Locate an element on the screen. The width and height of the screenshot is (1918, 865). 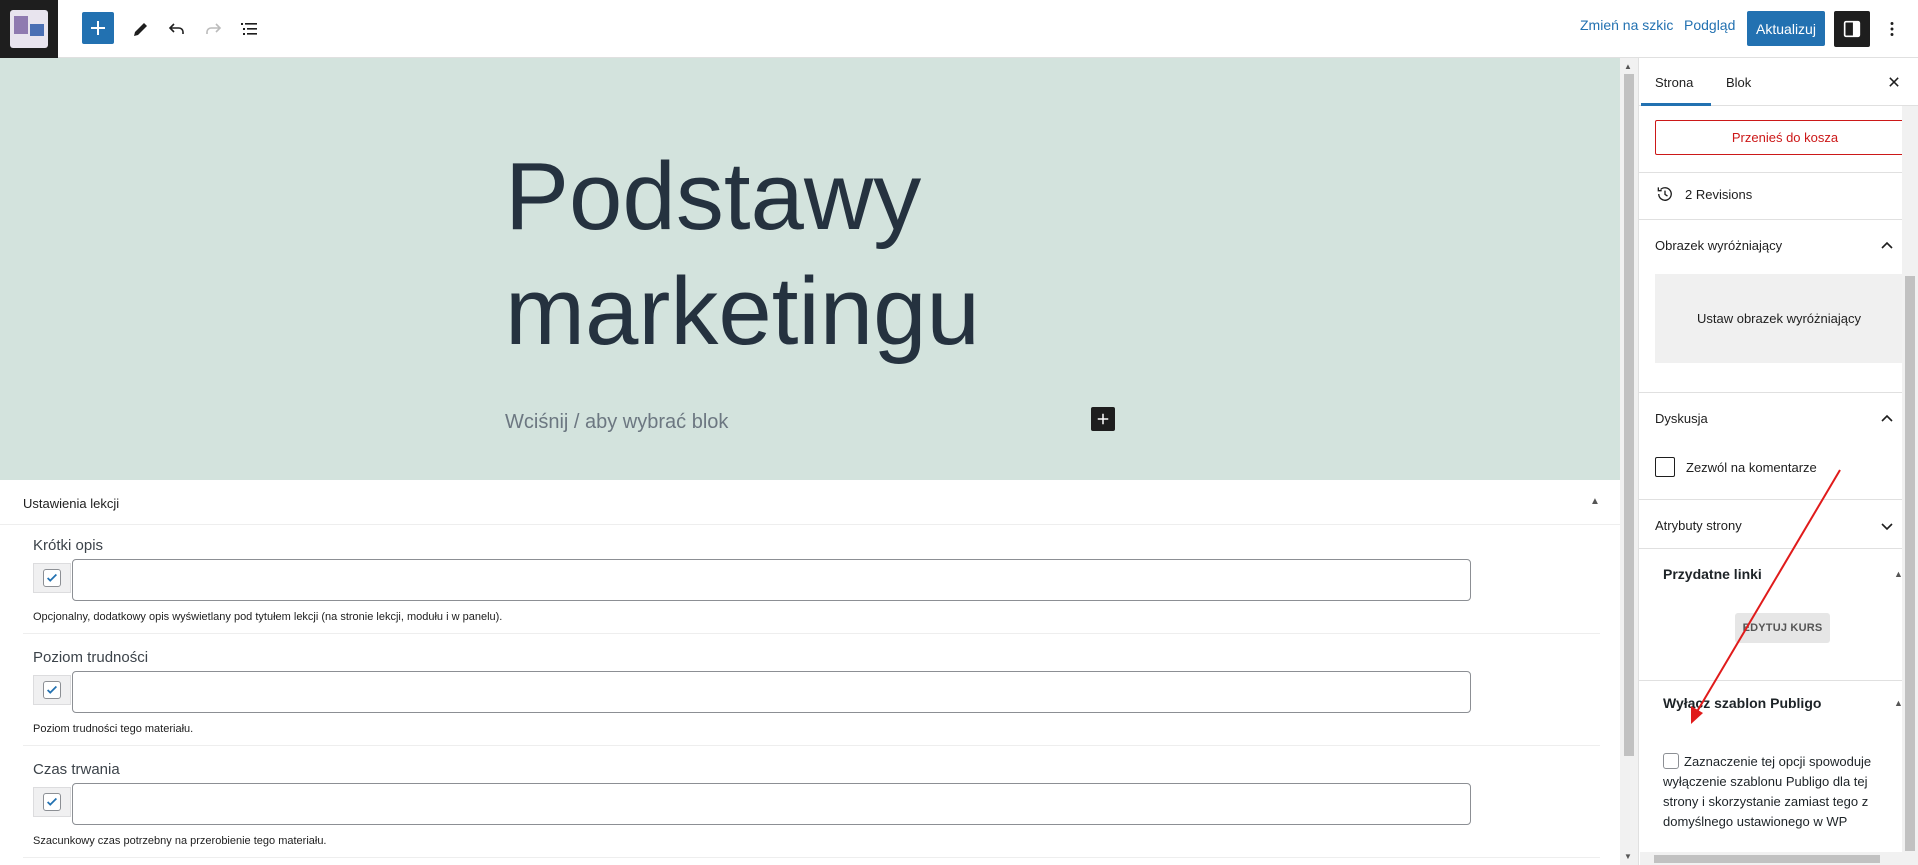
pencil-icon is located at coordinates (140, 29).